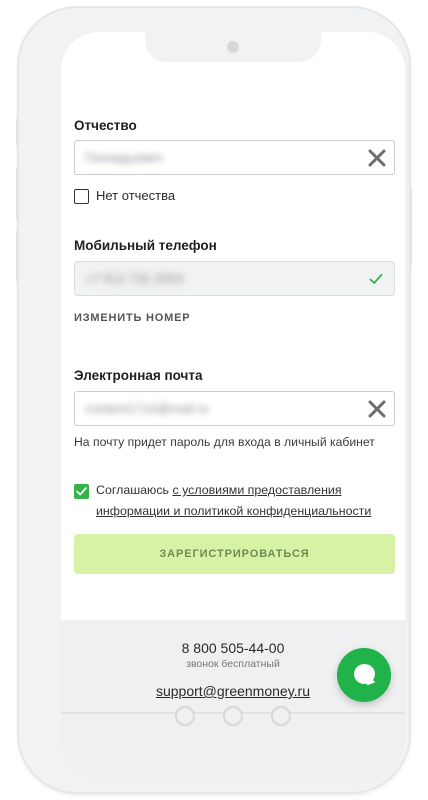  Describe the element at coordinates (17, 256) in the screenshot. I see `volume-down-button` at that location.